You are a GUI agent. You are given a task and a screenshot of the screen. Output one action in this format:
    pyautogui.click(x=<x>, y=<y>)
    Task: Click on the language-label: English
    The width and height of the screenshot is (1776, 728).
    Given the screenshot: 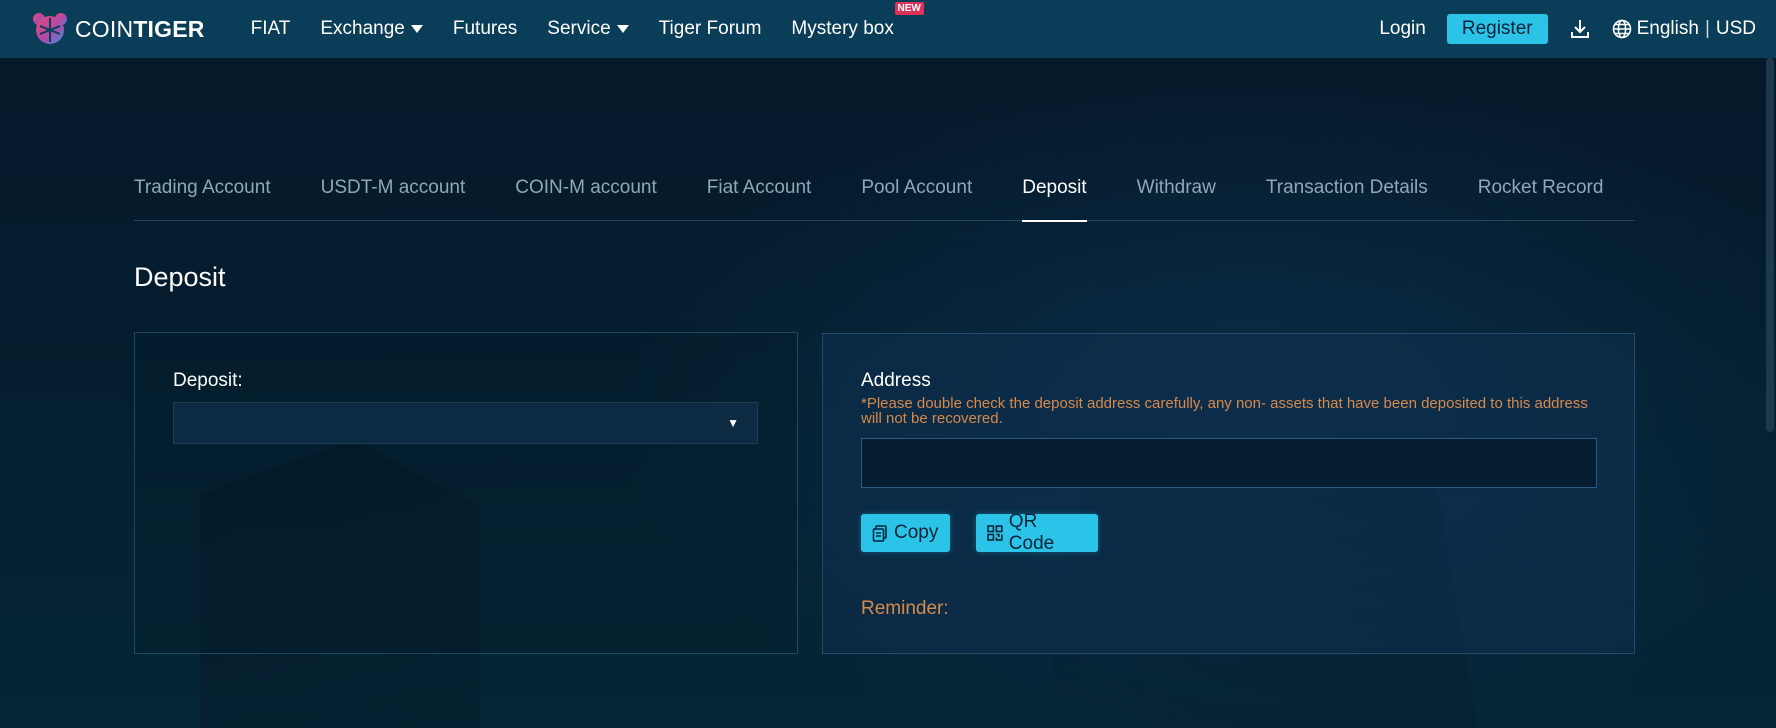 What is the action you would take?
    pyautogui.click(x=1667, y=28)
    